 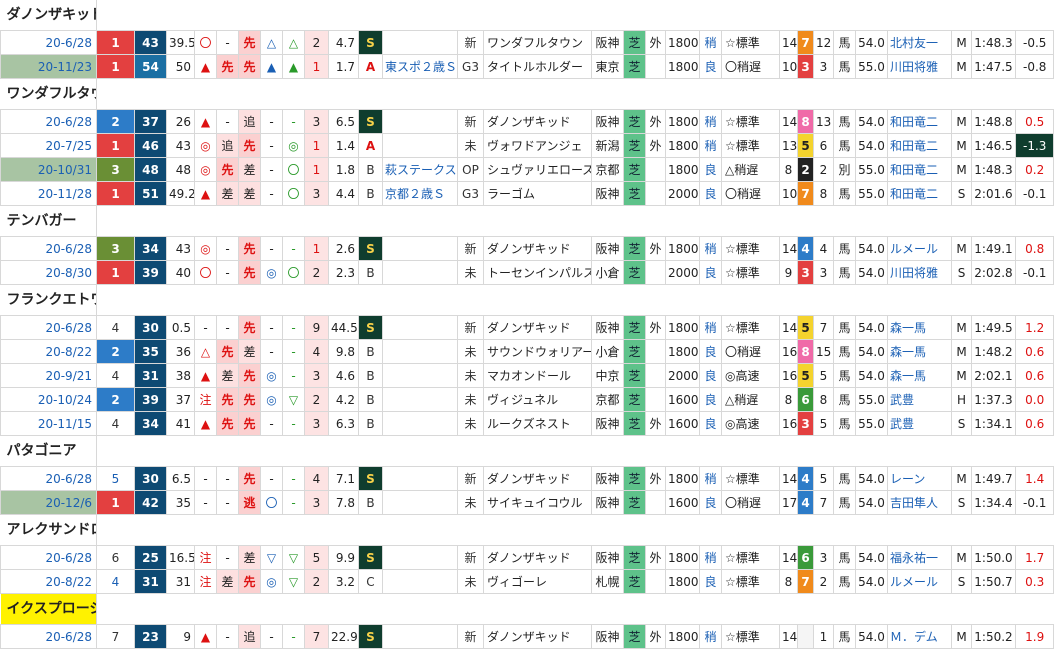 I want to click on pace-mark: S, so click(x=961, y=502).